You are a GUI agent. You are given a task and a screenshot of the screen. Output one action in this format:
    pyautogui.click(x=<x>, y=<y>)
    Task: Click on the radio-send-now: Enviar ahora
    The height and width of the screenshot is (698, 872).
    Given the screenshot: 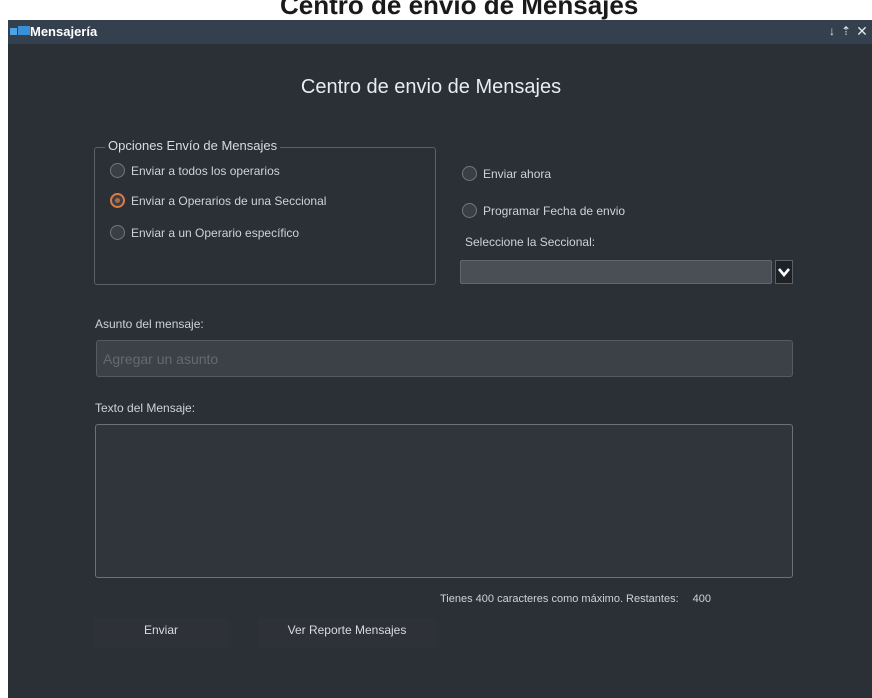 What is the action you would take?
    pyautogui.click(x=506, y=173)
    